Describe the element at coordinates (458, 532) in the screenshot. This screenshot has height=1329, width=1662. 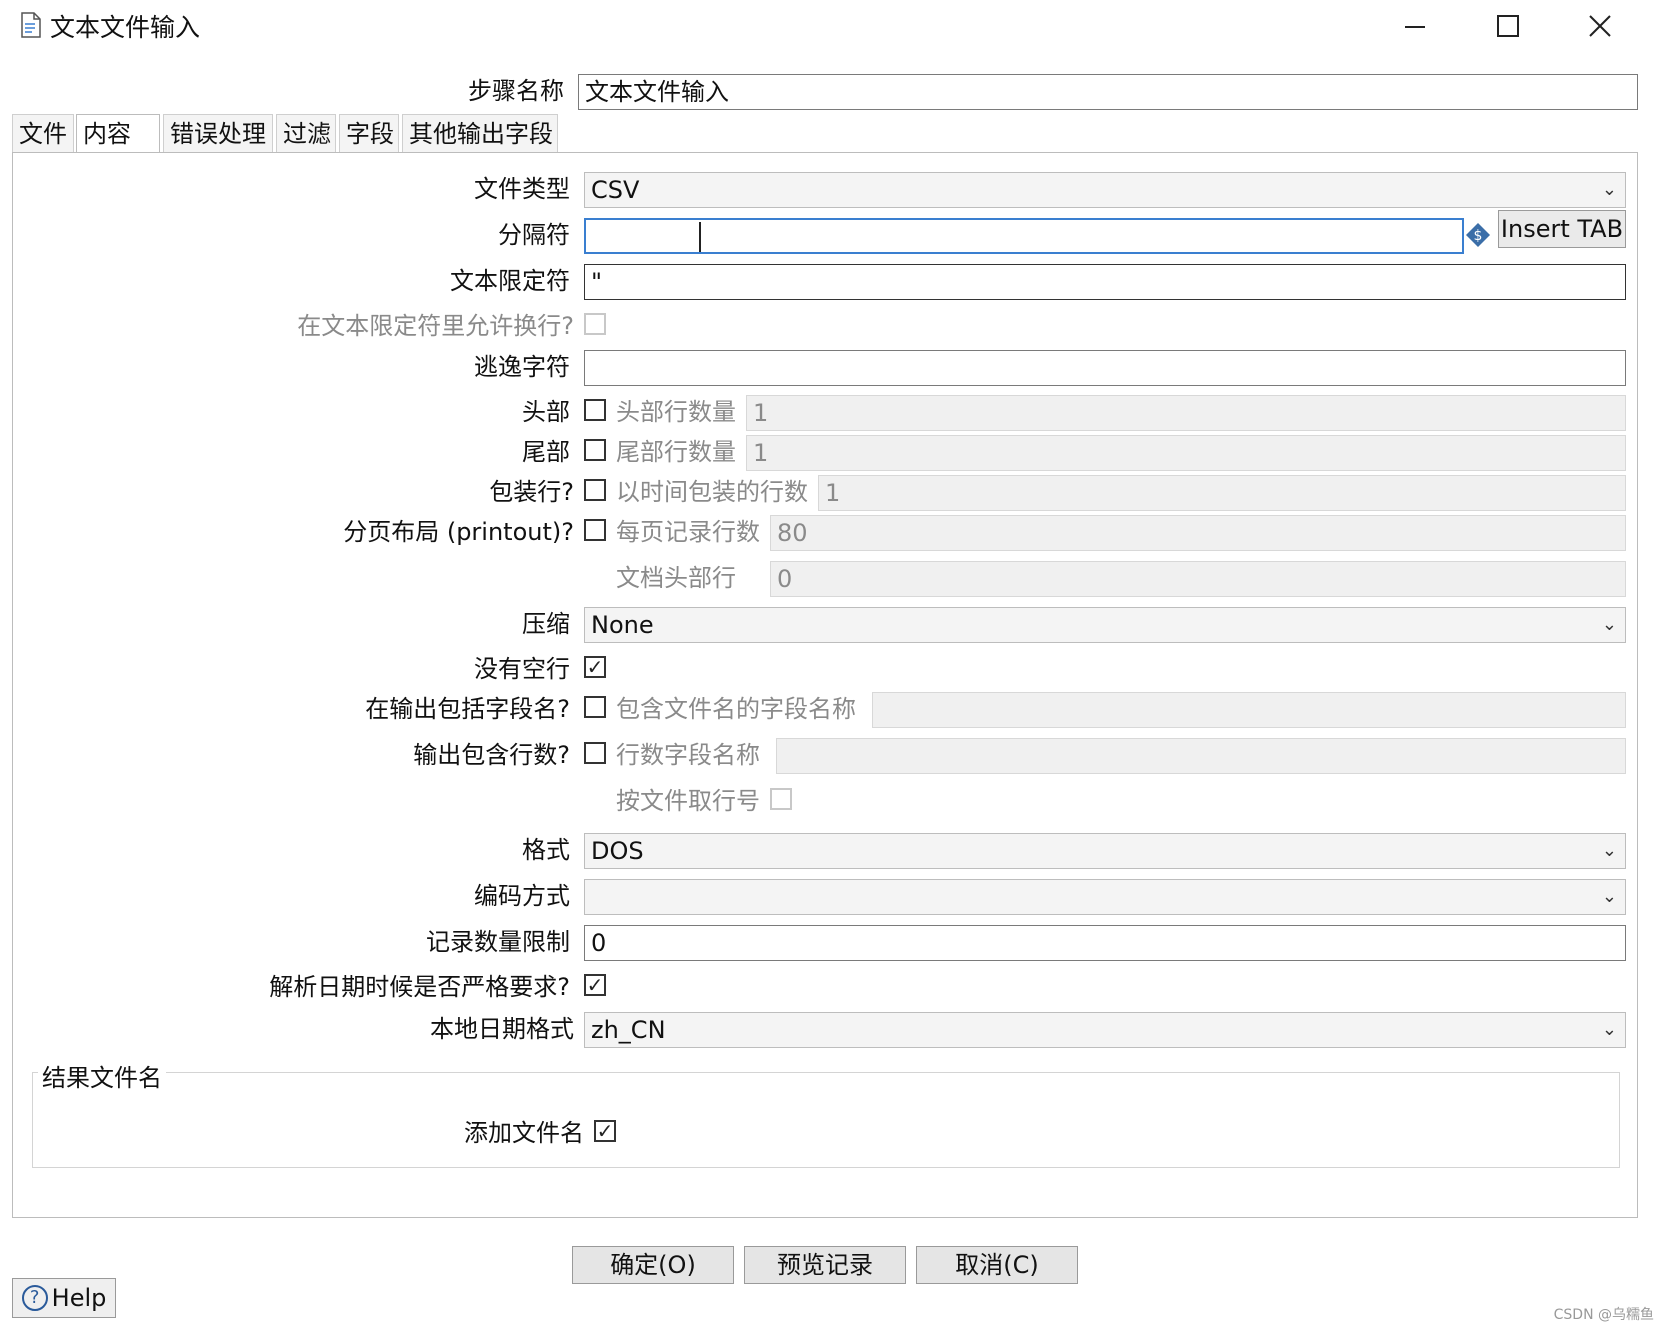
I see `paged-label: 分页布局 (printout)?` at that location.